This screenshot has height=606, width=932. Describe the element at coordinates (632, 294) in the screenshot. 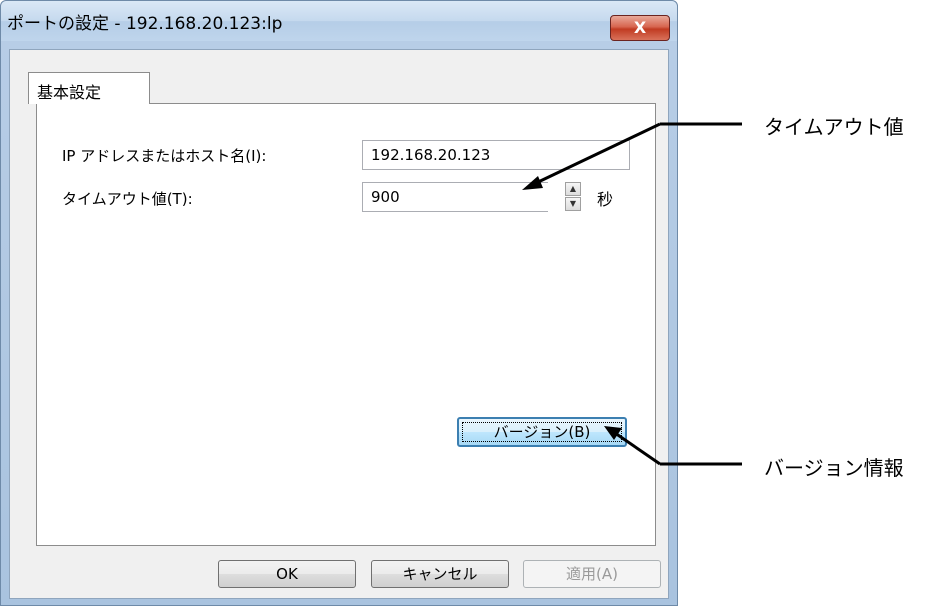

I see `annotation-arrows` at that location.